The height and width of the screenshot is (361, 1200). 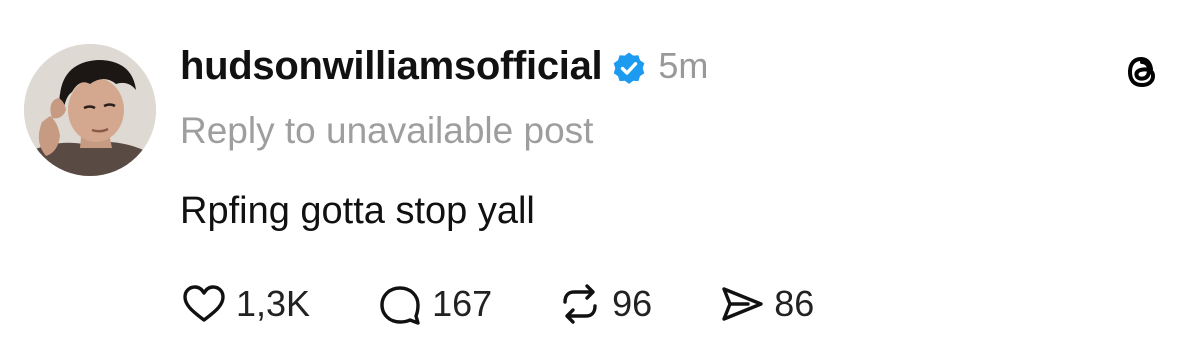 I want to click on post-body-text: Rpfing gotta stop yall, so click(x=357, y=211).